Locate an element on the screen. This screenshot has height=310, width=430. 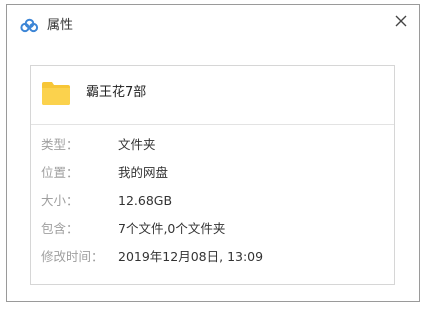
property-row-size: 大小： 12.68GB is located at coordinates (212, 207).